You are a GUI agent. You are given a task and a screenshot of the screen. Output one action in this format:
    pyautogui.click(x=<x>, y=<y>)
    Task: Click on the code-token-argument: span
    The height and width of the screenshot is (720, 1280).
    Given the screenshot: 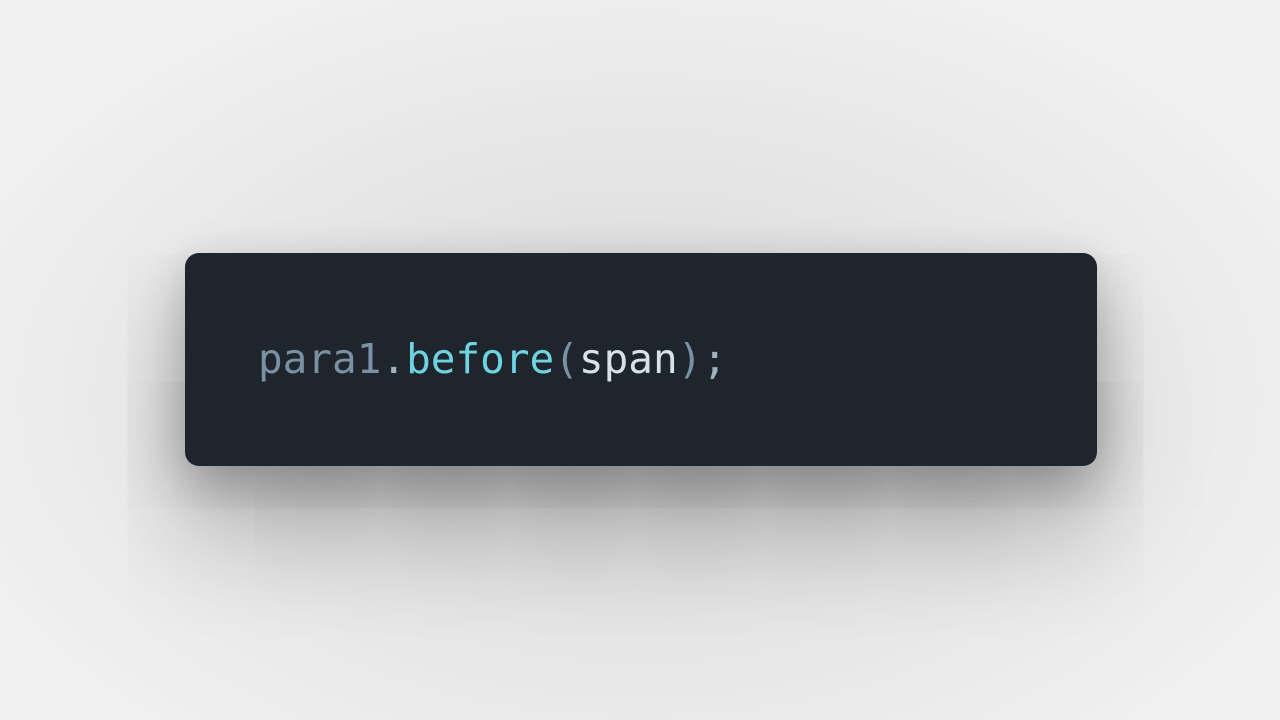 What is the action you would take?
    pyautogui.click(x=628, y=359)
    